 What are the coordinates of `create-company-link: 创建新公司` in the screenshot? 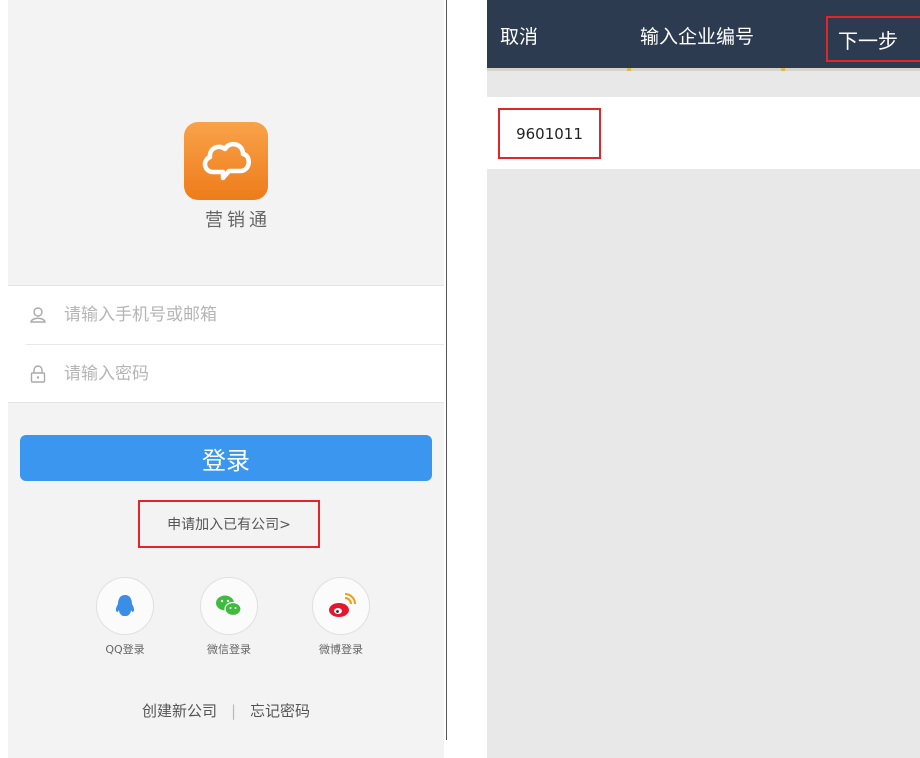 It's located at (179, 710).